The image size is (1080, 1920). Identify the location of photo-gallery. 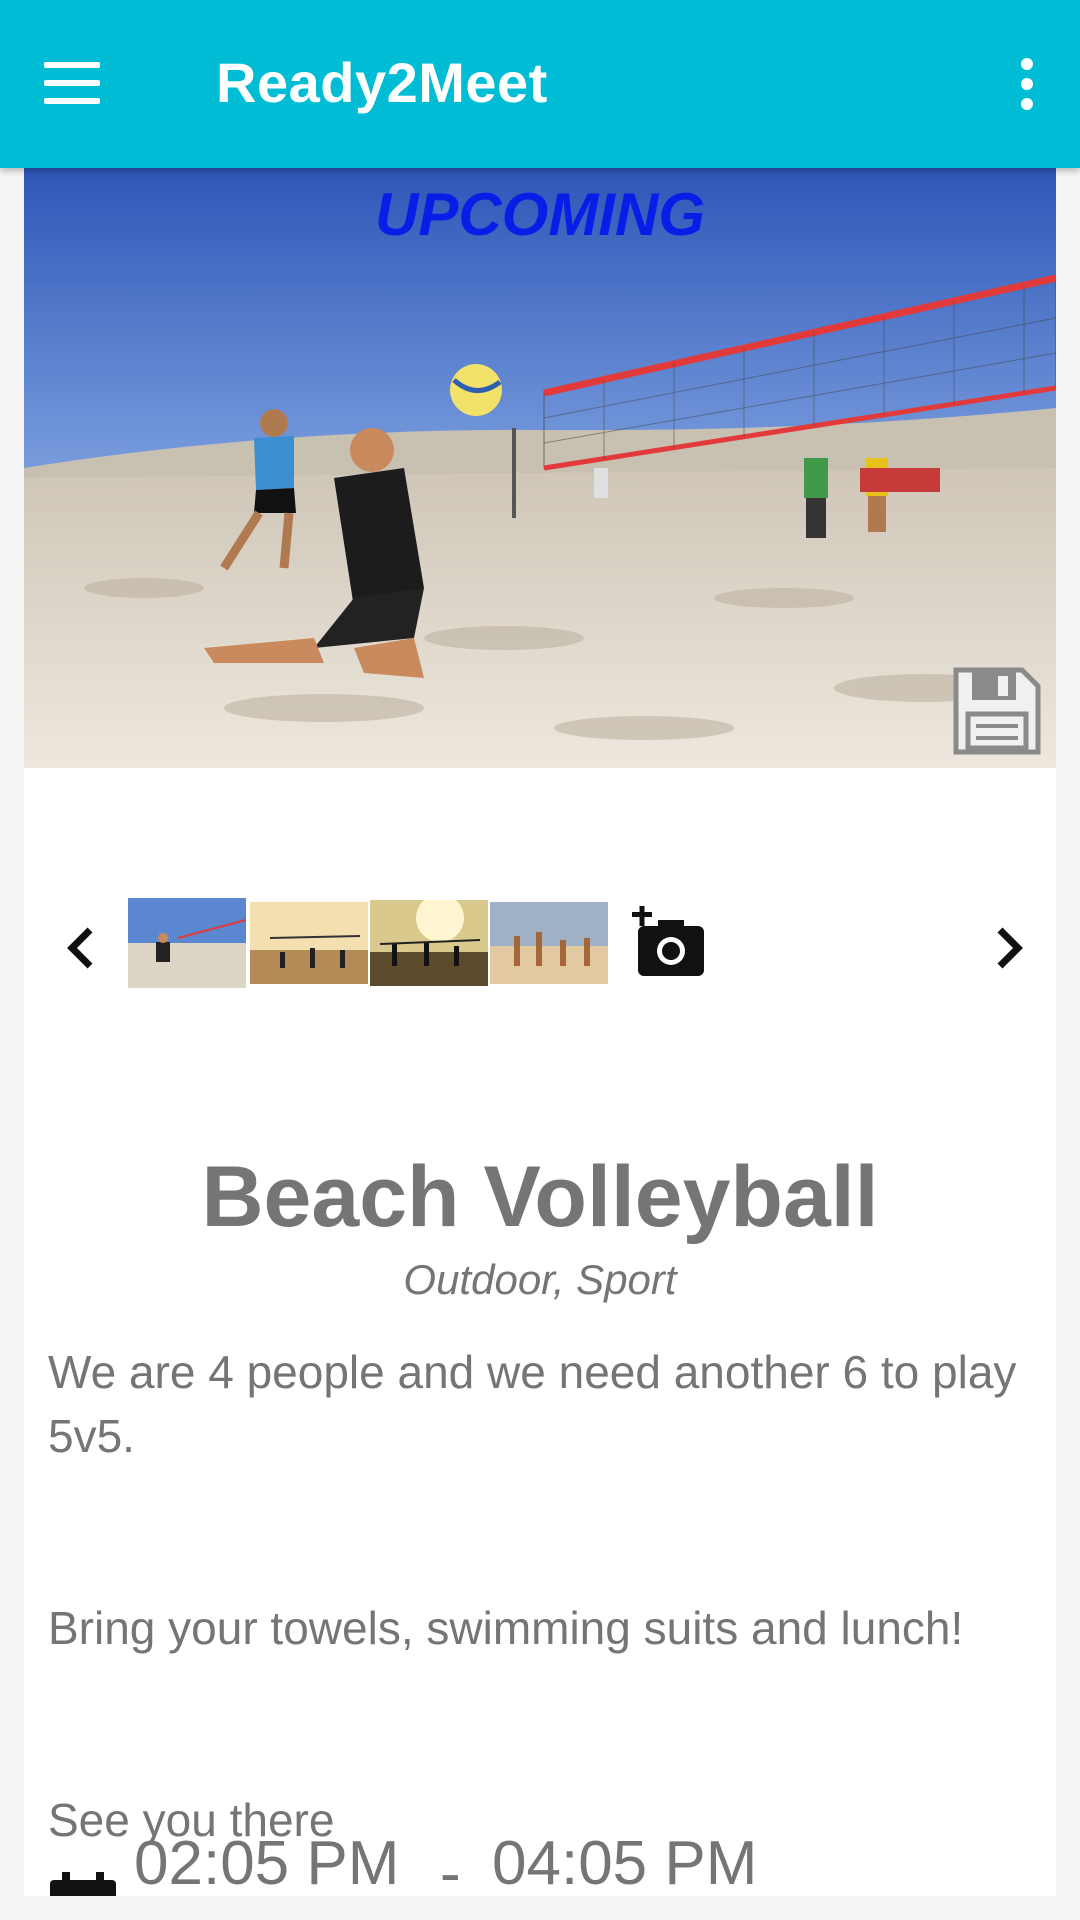
(540, 953).